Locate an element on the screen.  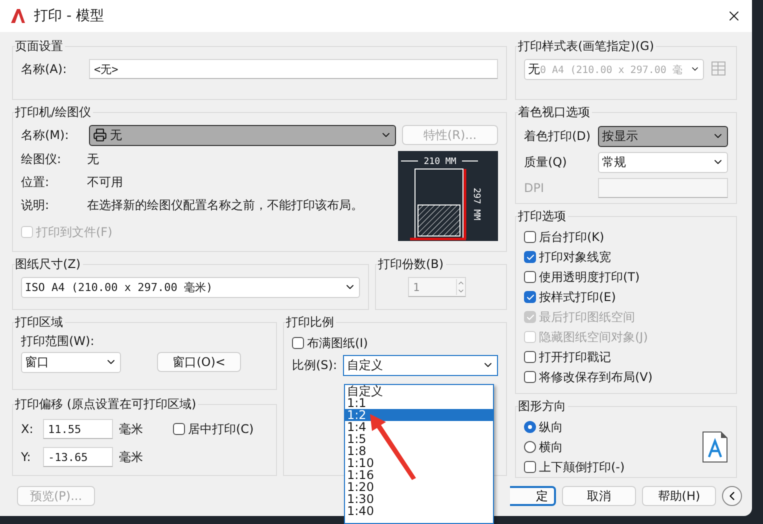
scale-option: 1:1 is located at coordinates (419, 403).